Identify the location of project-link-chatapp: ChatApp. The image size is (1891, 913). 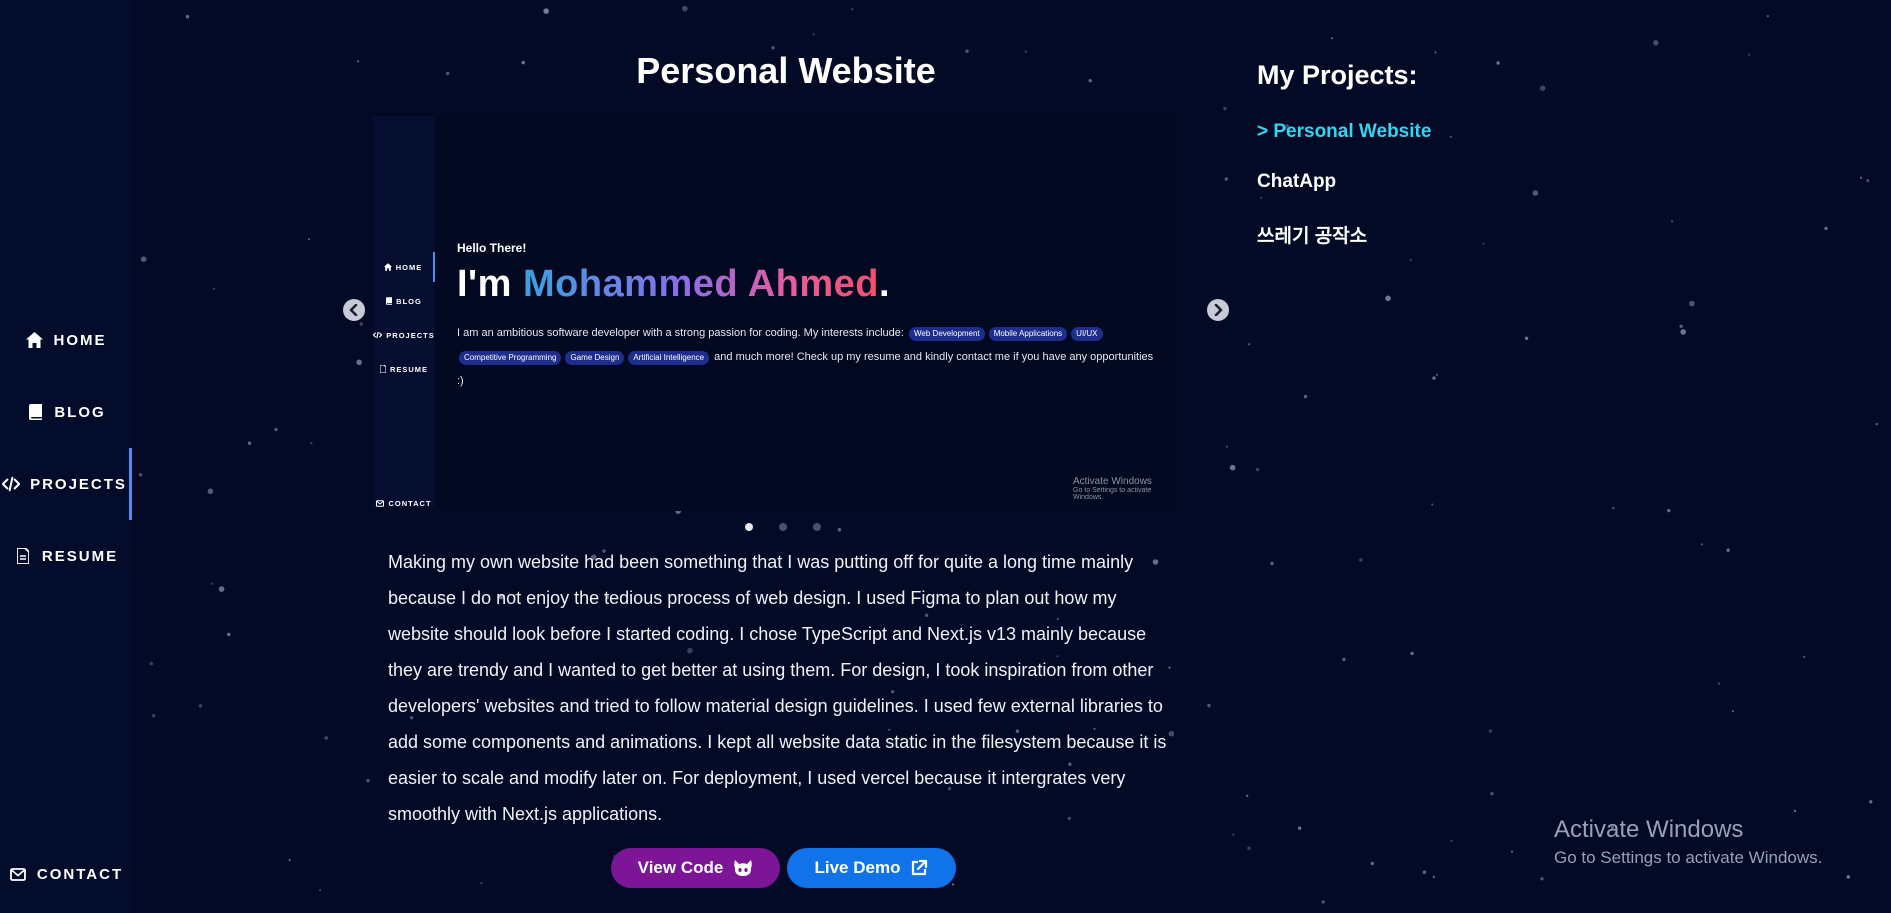
(1296, 182).